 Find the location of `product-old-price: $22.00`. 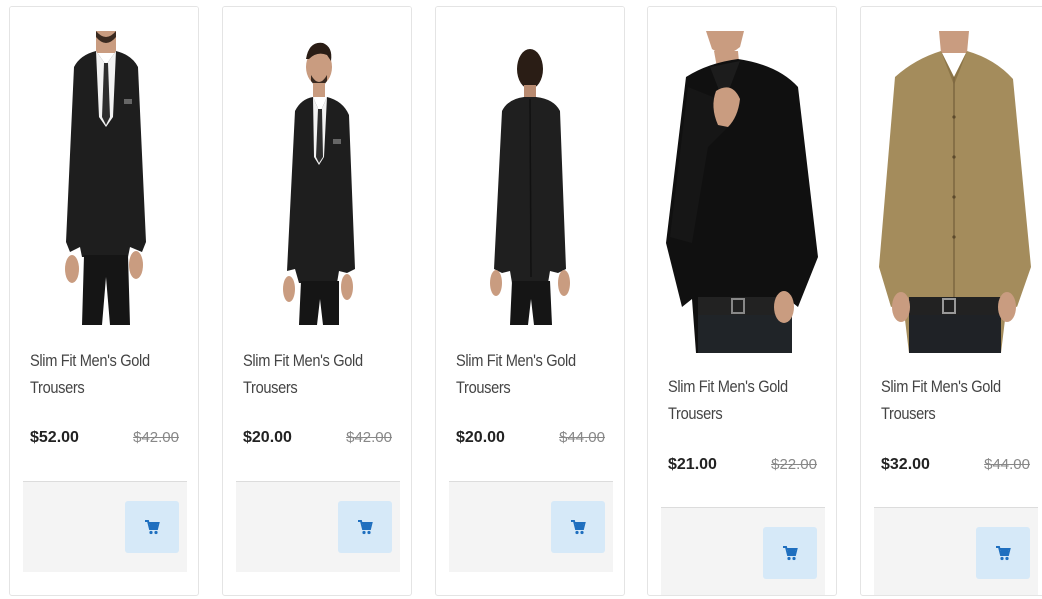

product-old-price: $22.00 is located at coordinates (794, 464).